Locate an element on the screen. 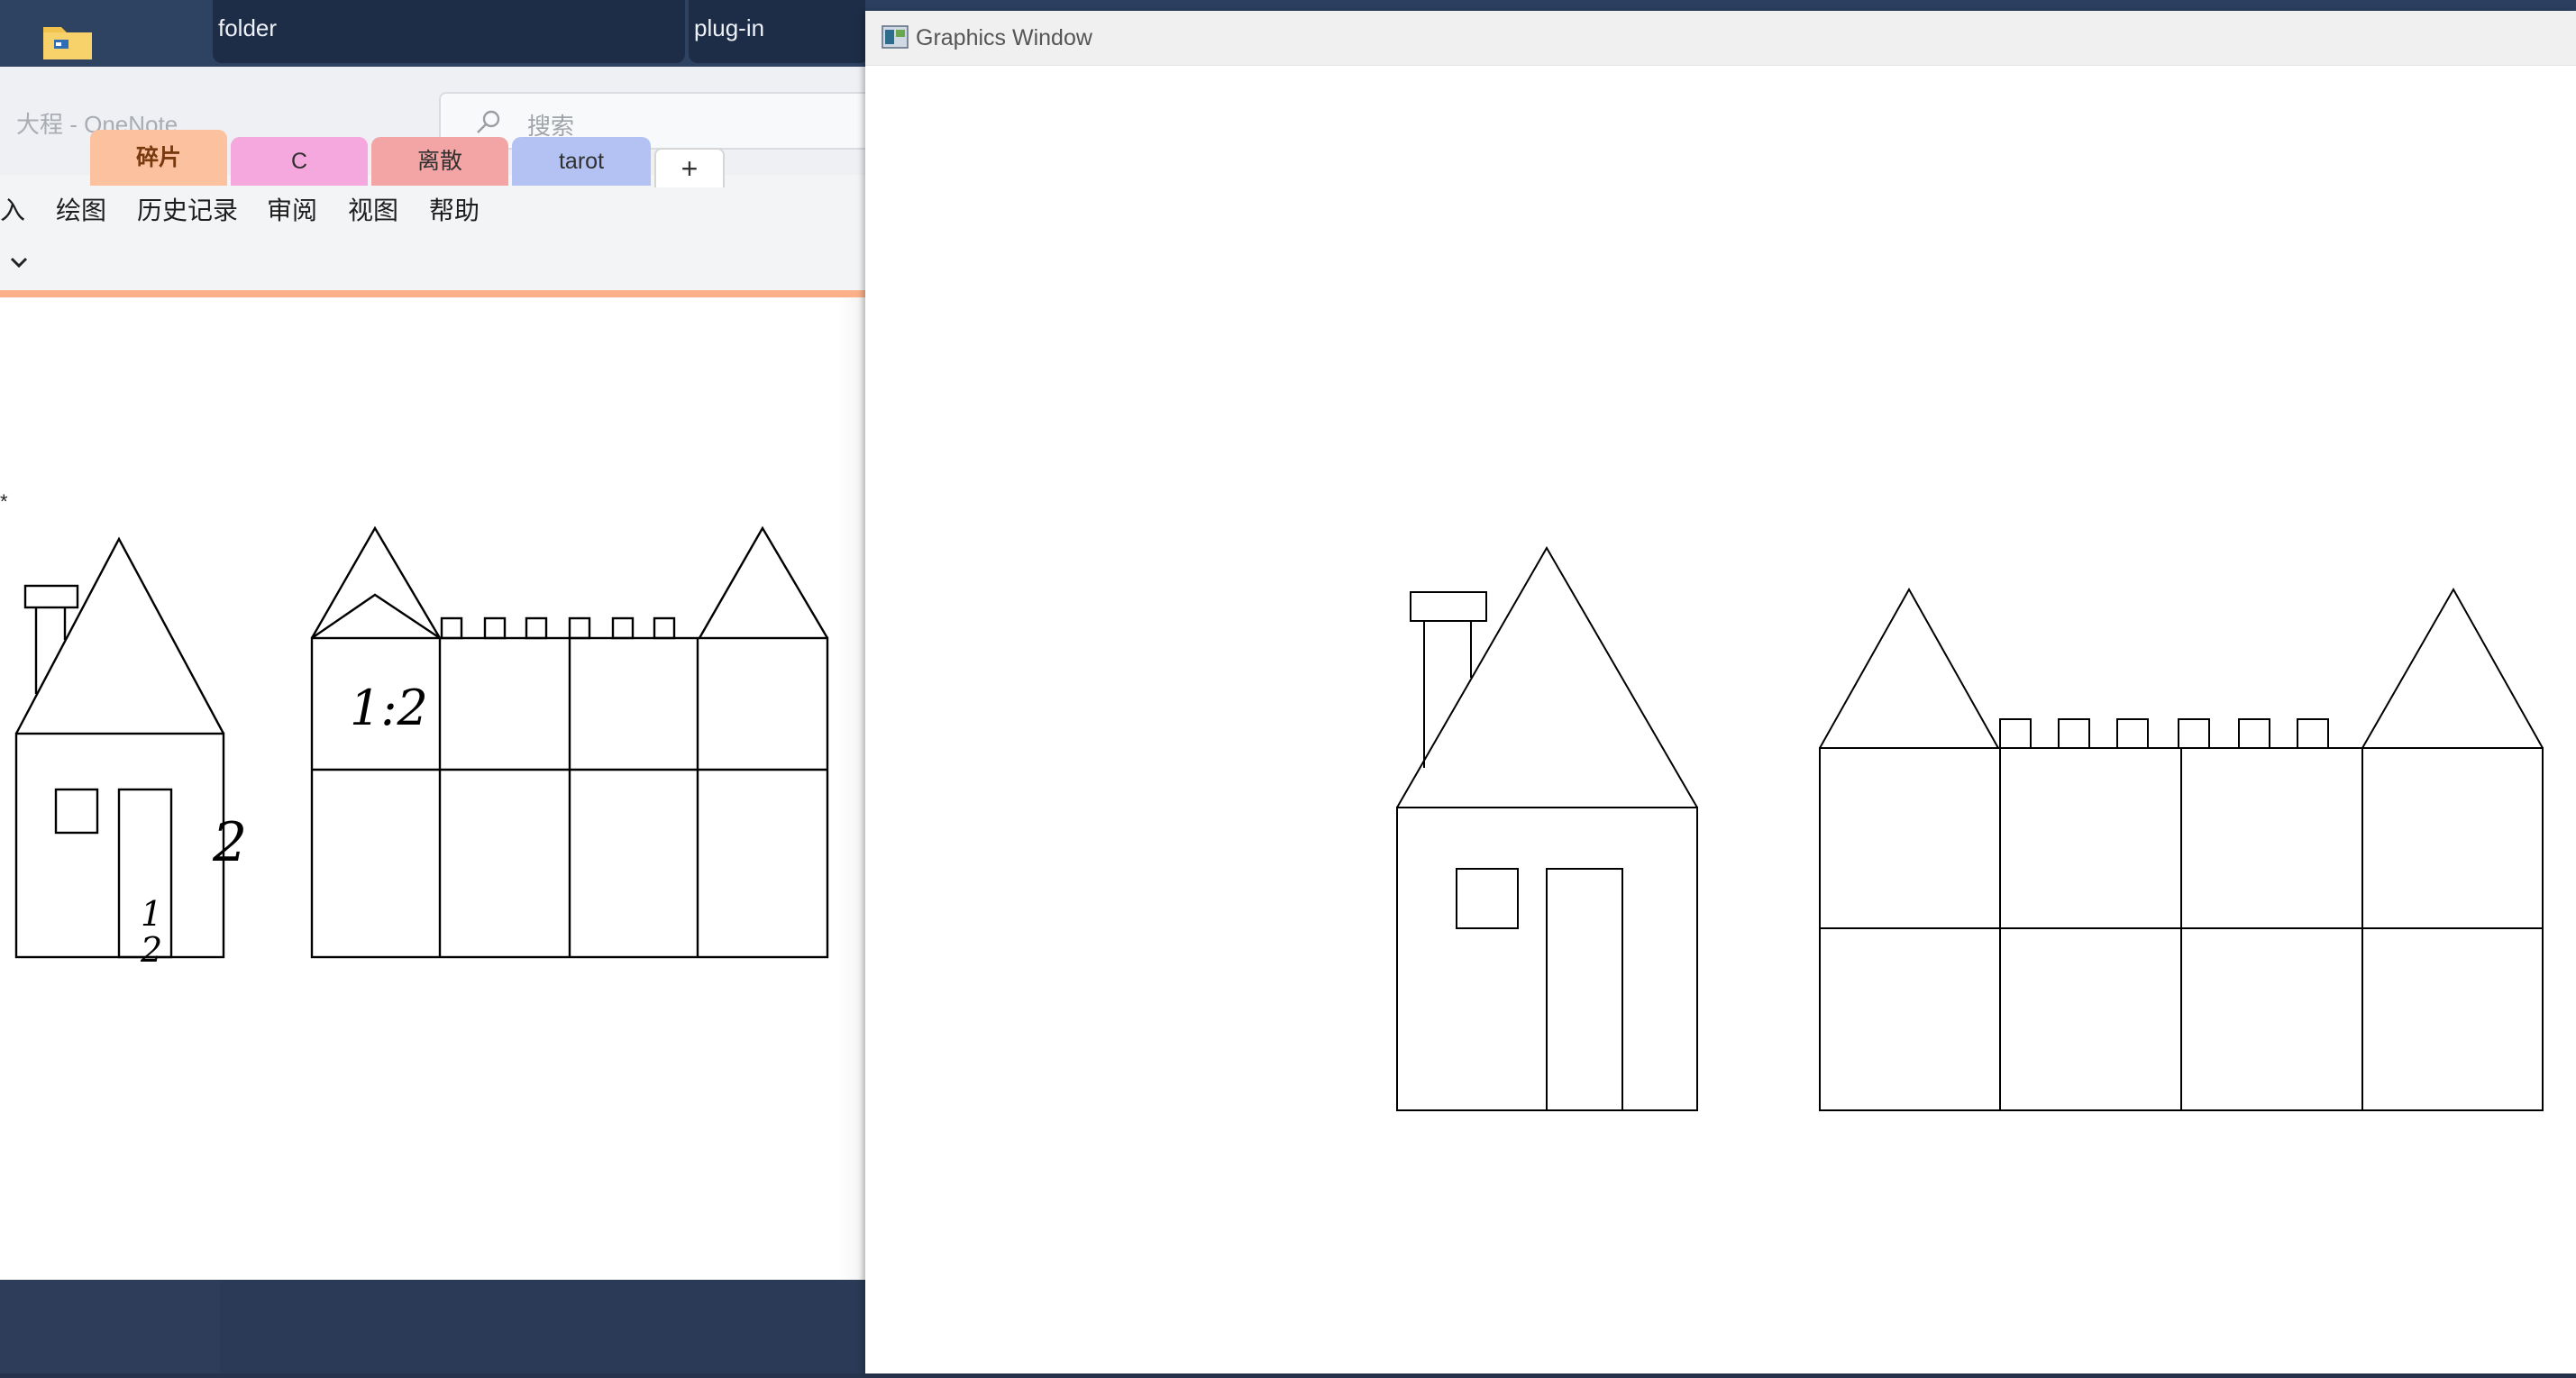 This screenshot has height=1378, width=2576. active-tab-underline is located at coordinates (432, 293).